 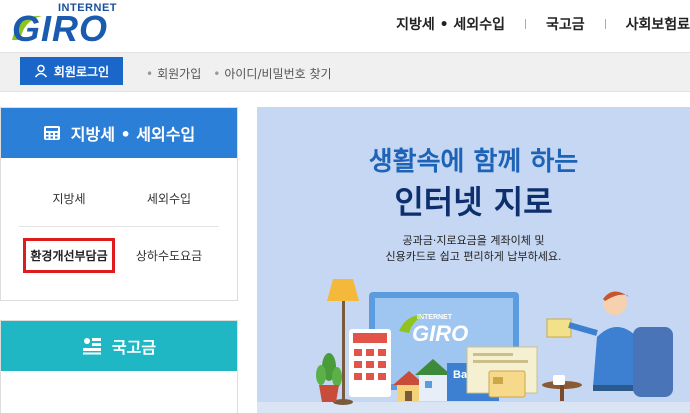 I want to click on member-login-label: 회원로그인, so click(x=81, y=71).